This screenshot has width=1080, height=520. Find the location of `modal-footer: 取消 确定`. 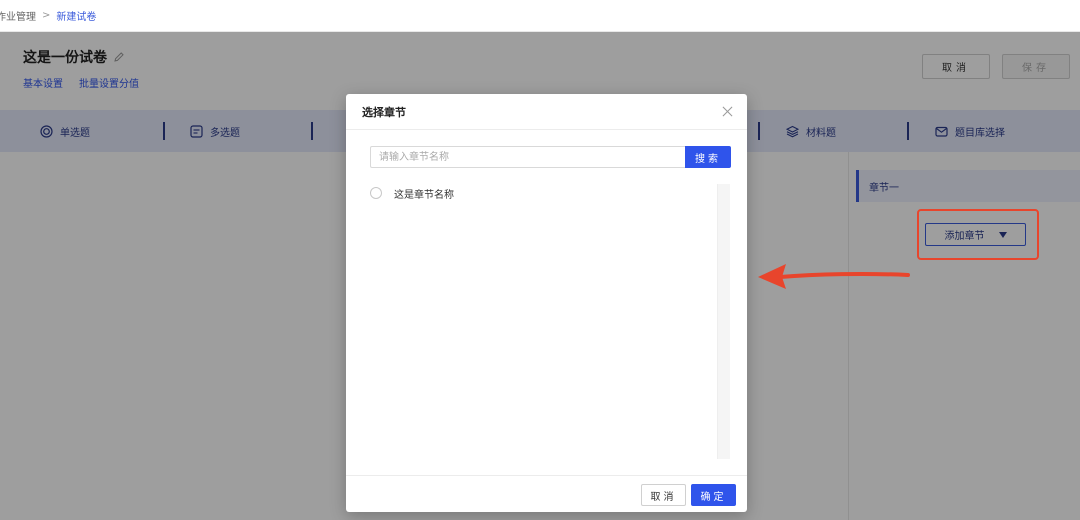

modal-footer: 取消 确定 is located at coordinates (546, 493).